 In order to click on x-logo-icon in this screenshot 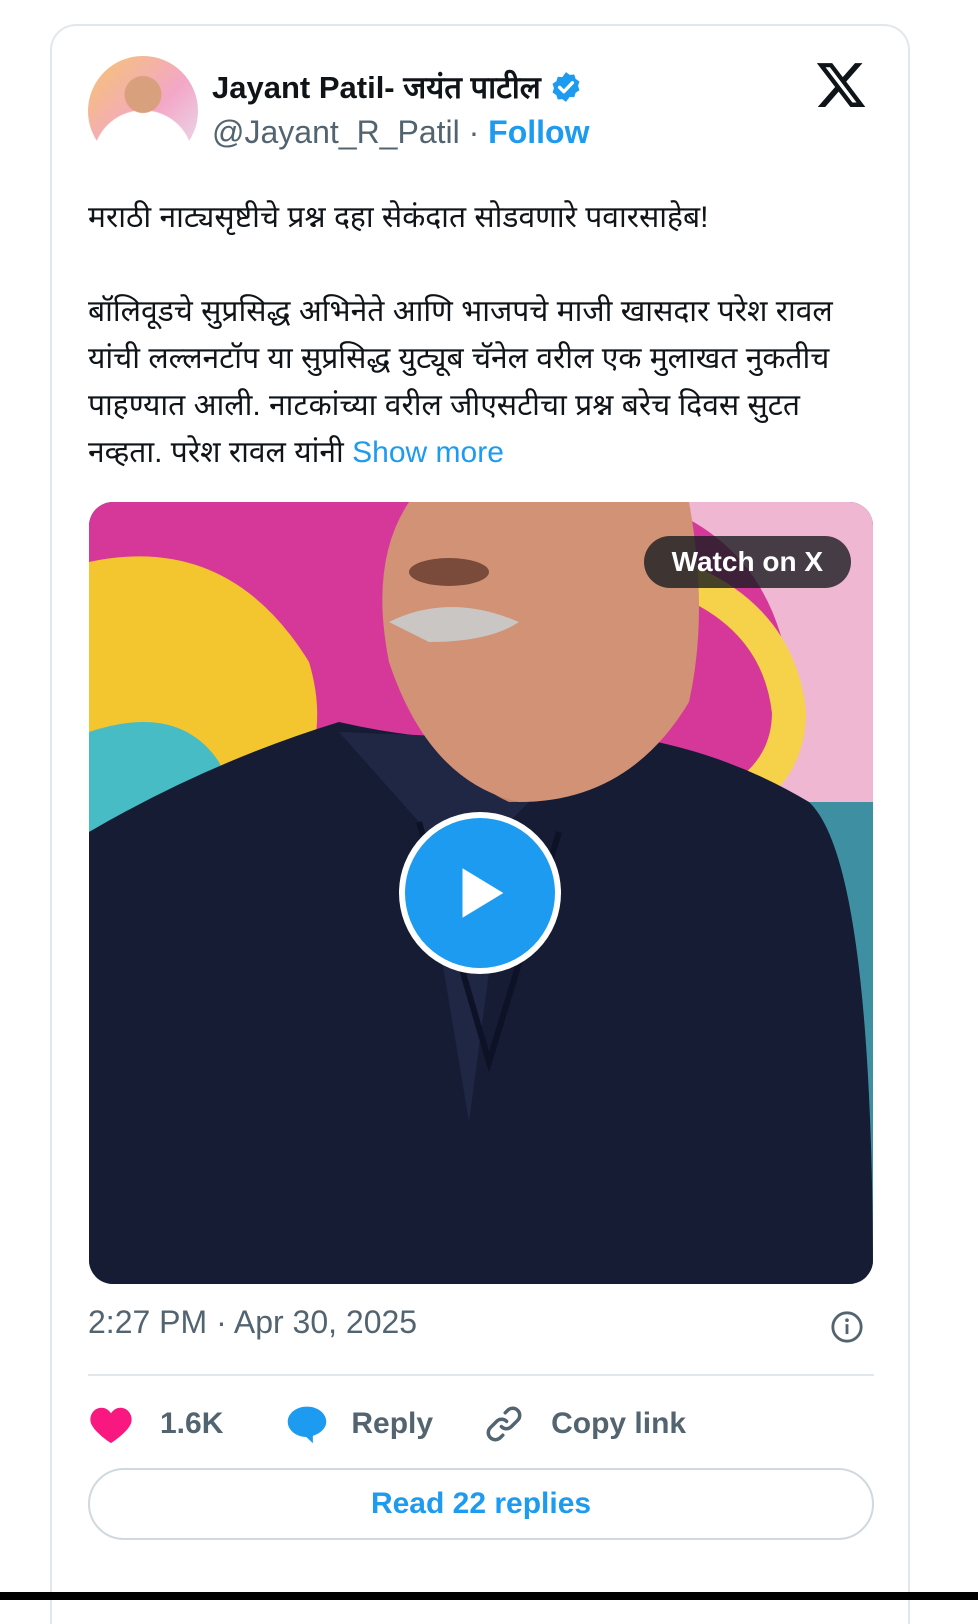, I will do `click(841, 85)`.